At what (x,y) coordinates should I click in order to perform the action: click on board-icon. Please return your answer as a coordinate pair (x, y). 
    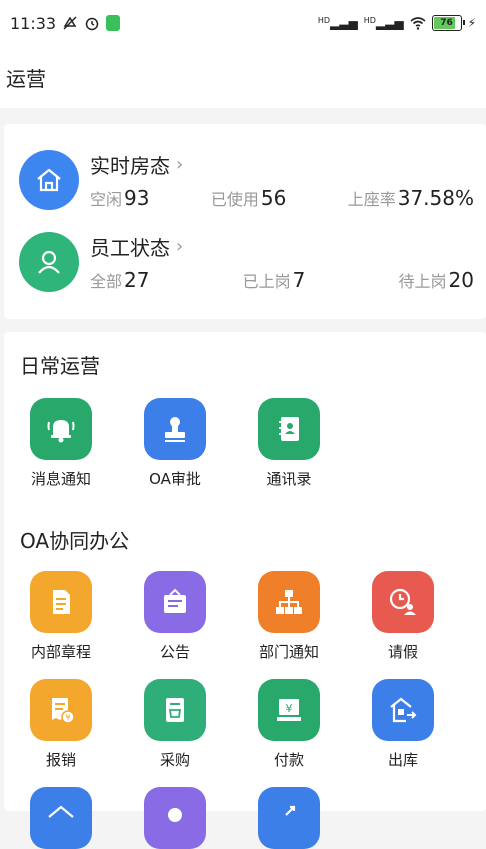
    Looking at the image, I should click on (175, 602).